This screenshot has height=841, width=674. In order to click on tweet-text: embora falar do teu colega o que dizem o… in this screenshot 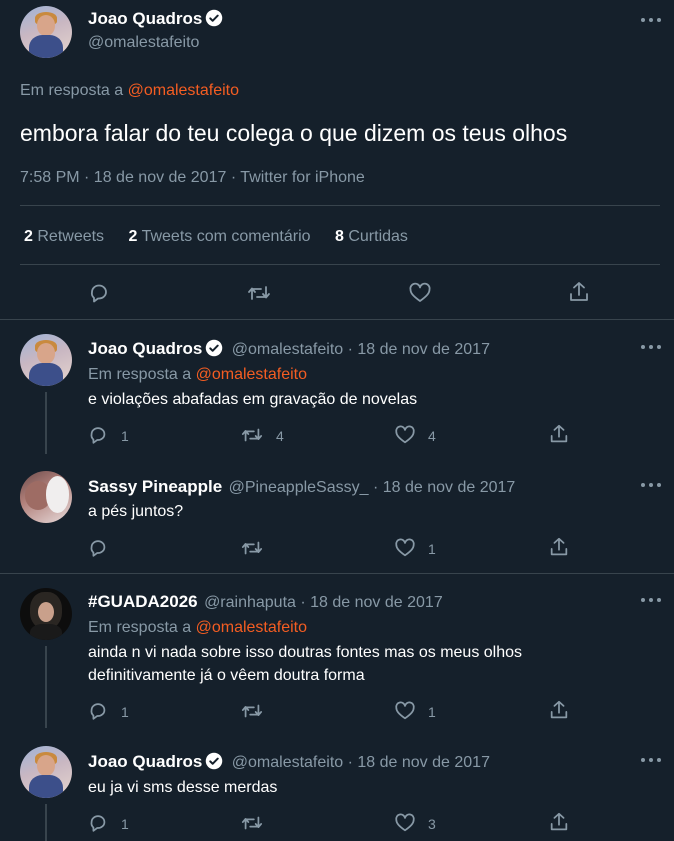, I will do `click(294, 133)`.